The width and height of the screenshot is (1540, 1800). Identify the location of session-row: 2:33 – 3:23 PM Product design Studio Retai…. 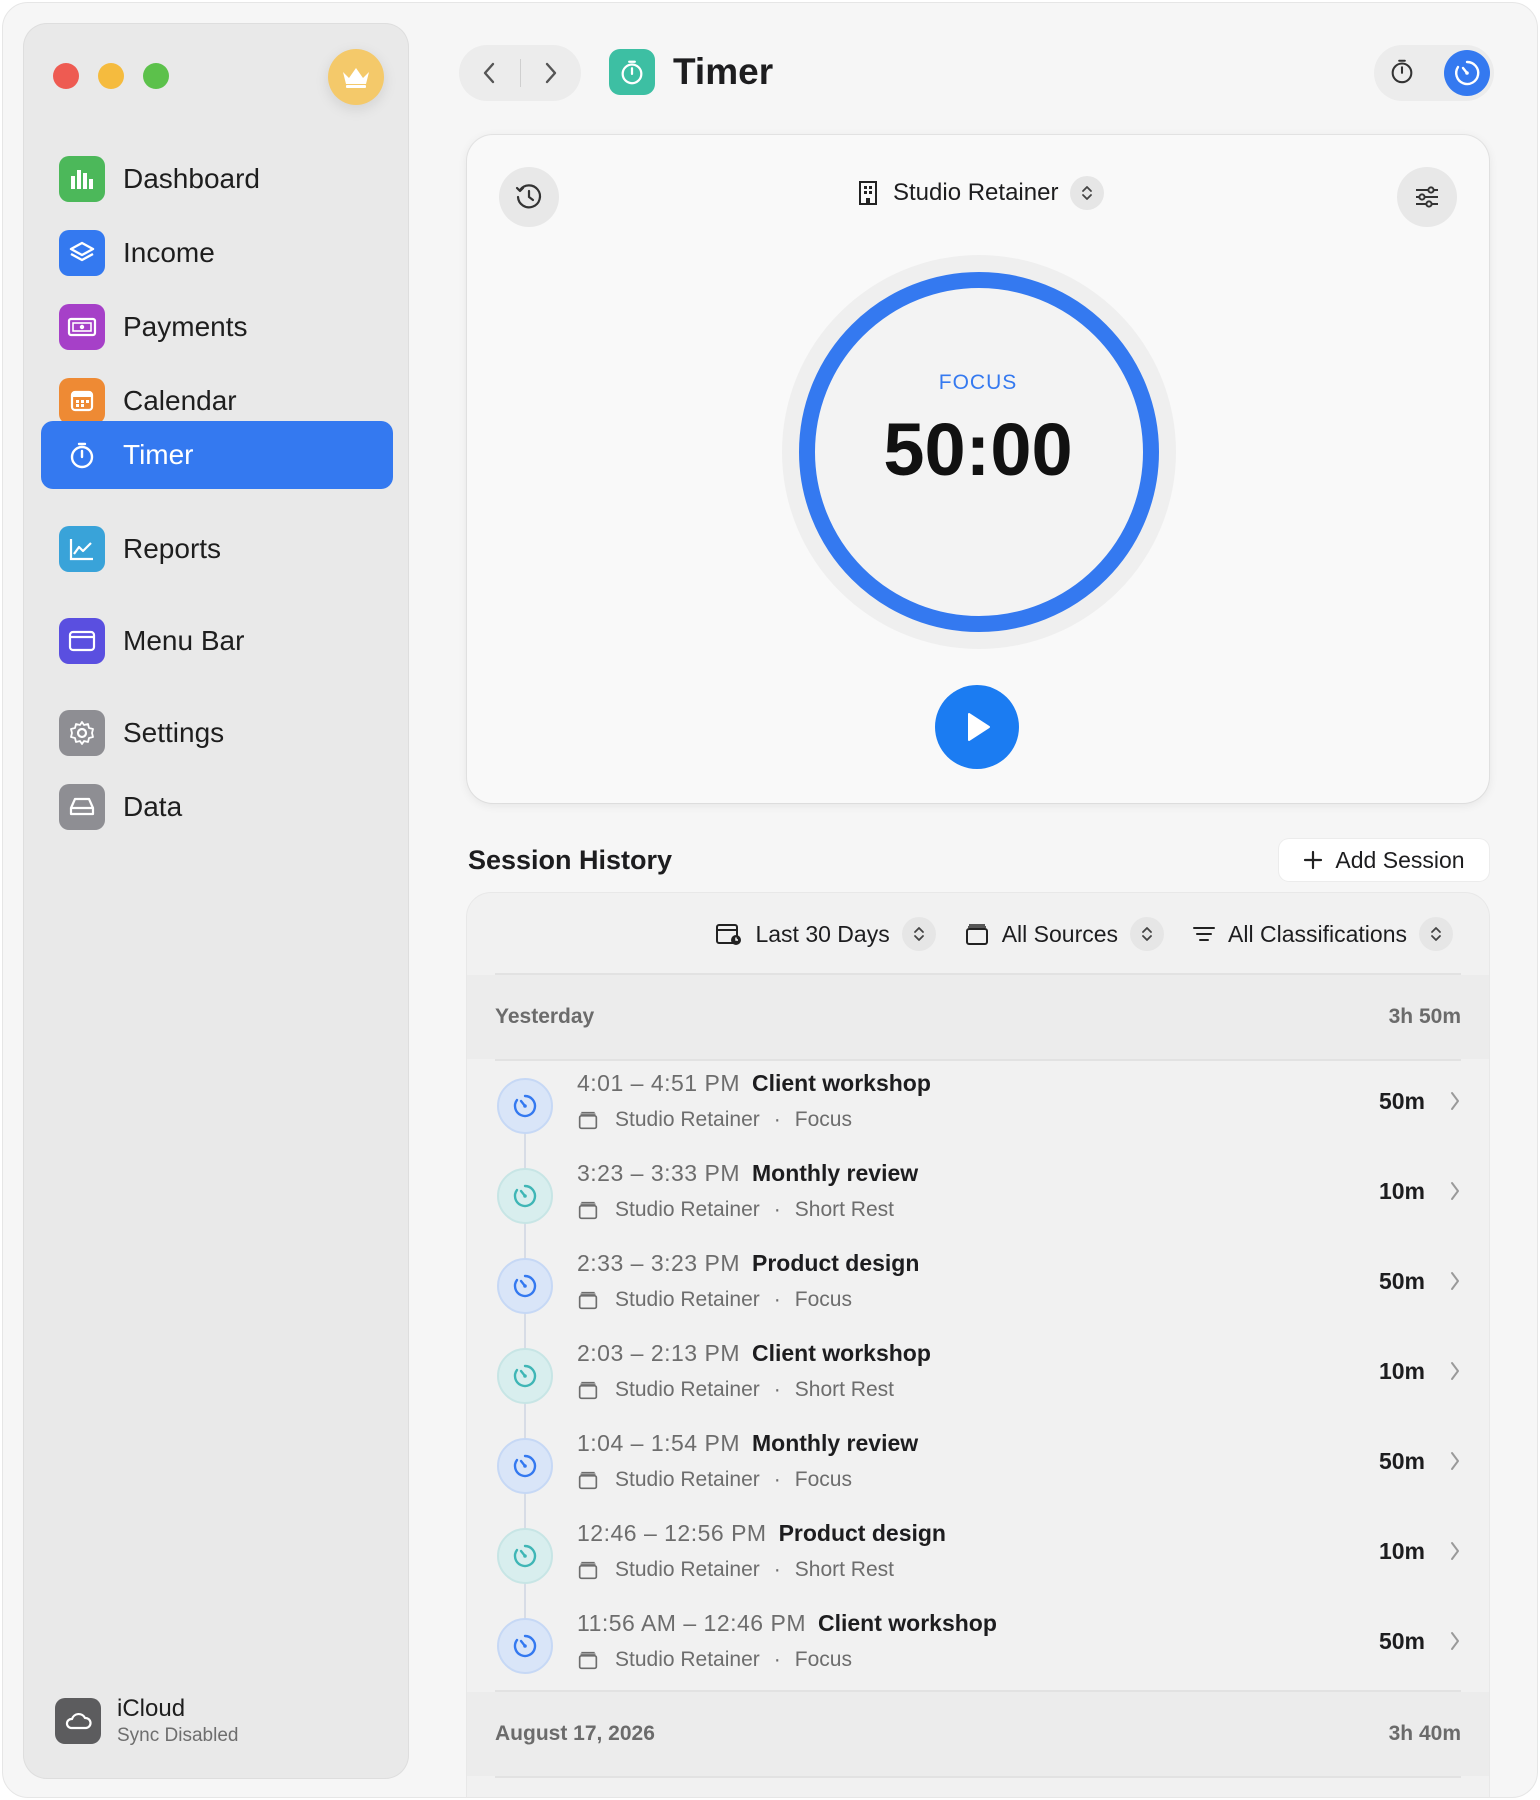
(978, 1285).